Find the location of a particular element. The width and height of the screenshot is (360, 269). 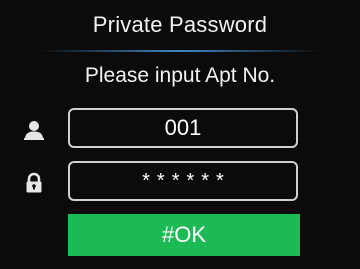

lock-icon is located at coordinates (34, 183).